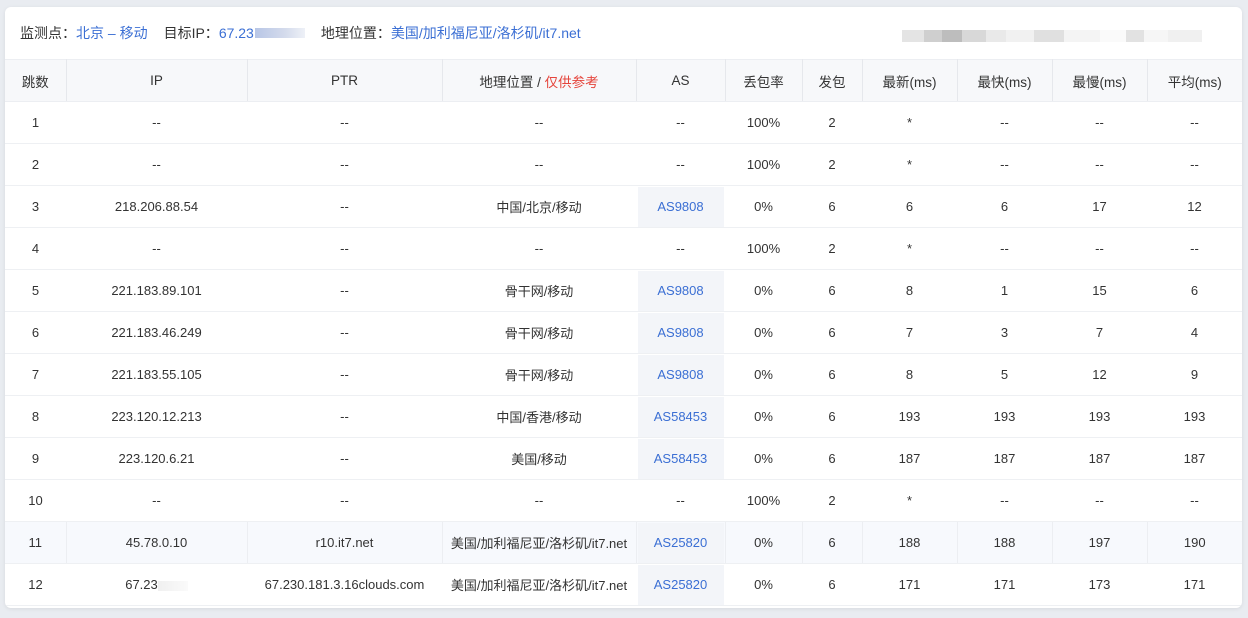  I want to click on col-geo-note: 仅供参考, so click(571, 82).